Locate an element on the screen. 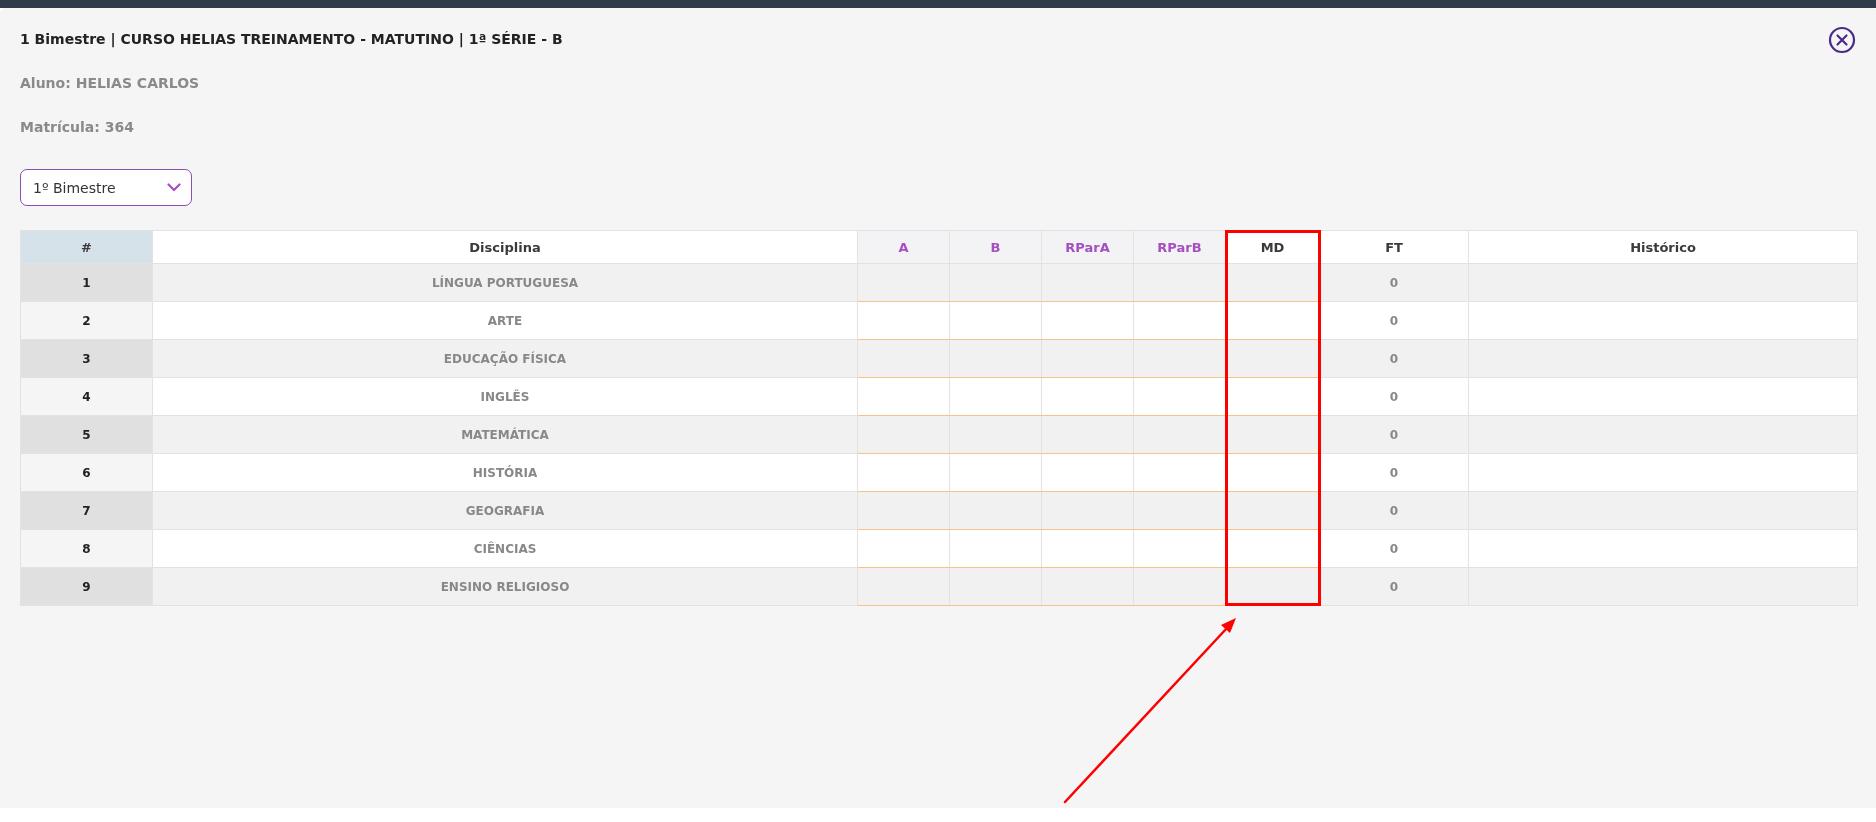  row-number: 3 is located at coordinates (86, 358).